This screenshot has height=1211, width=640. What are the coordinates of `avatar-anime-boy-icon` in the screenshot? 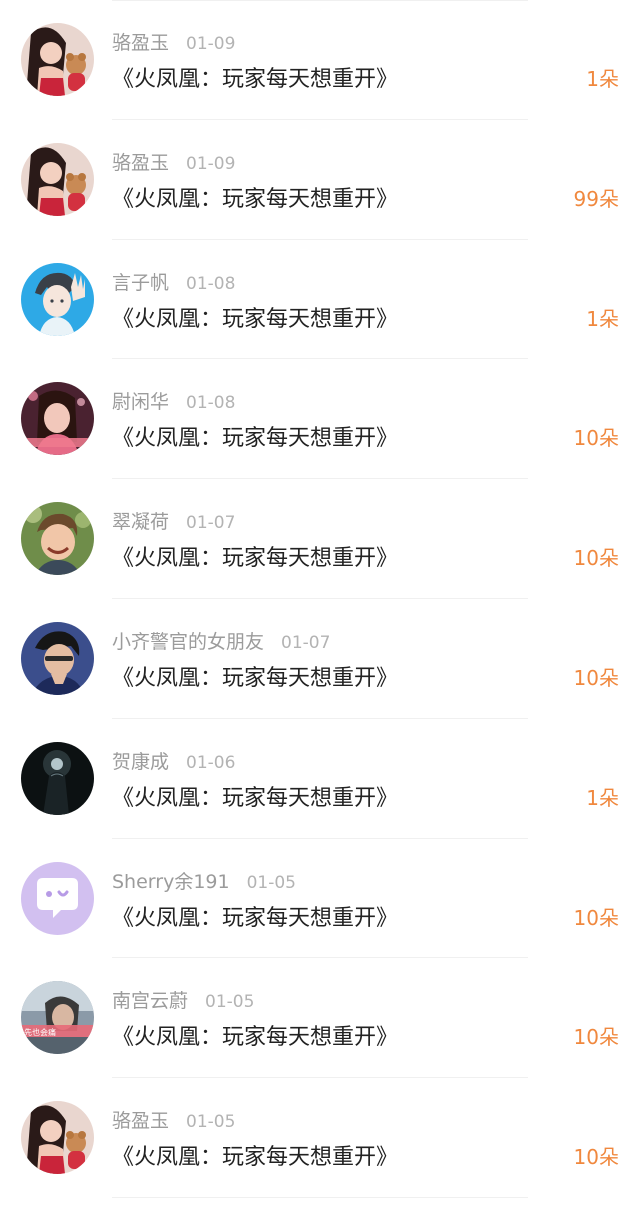 It's located at (57, 299).